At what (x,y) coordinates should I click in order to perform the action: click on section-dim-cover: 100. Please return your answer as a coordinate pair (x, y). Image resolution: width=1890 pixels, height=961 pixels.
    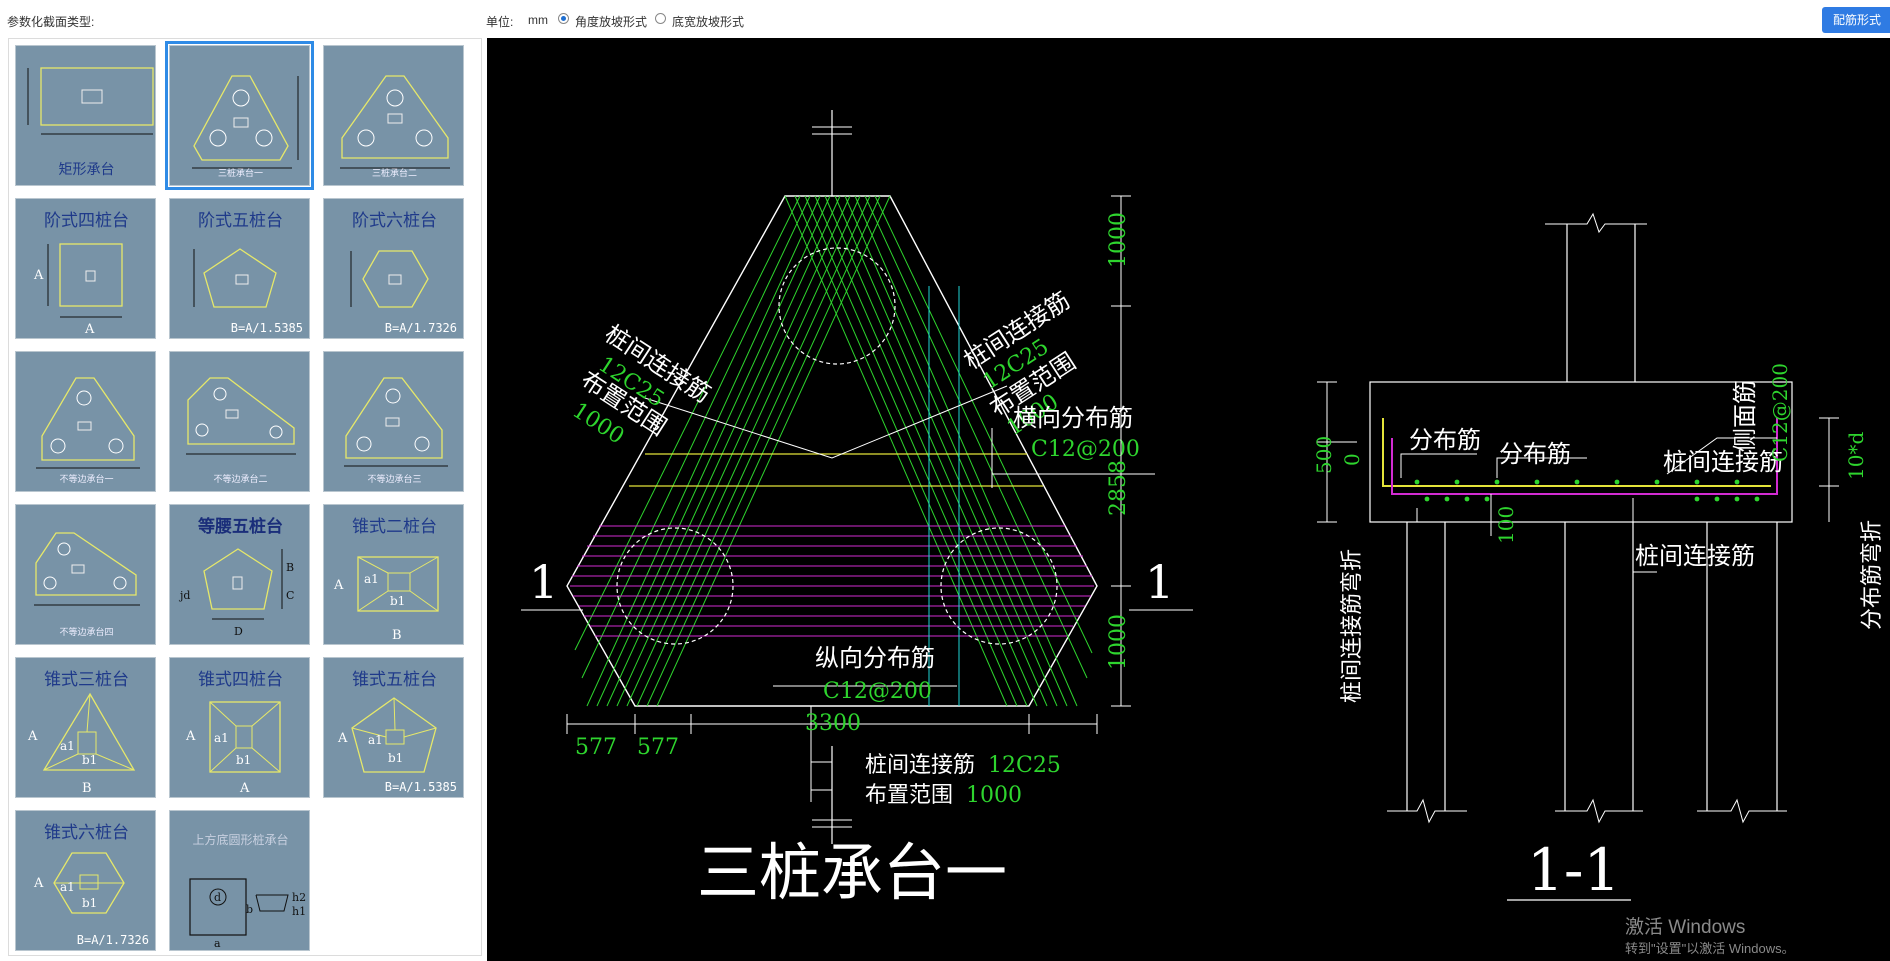
    Looking at the image, I should click on (1506, 525).